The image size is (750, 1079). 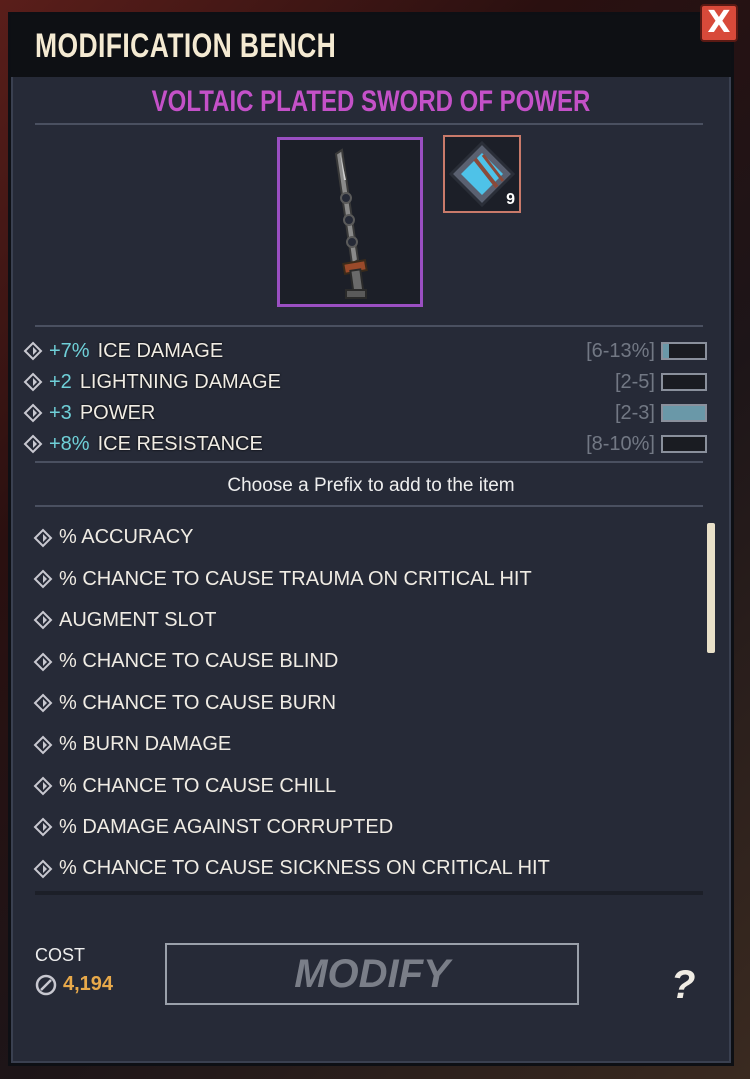 I want to click on stat-name: ICE RESISTANCE, so click(x=180, y=443).